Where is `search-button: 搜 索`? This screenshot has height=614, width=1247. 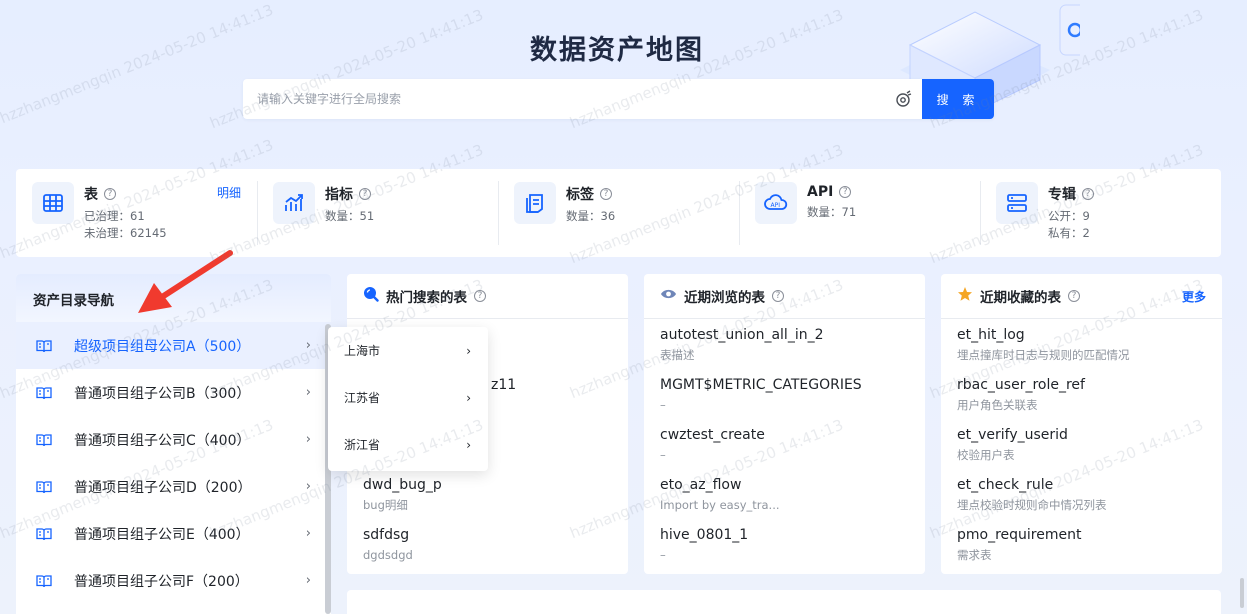
search-button: 搜 索 is located at coordinates (958, 99).